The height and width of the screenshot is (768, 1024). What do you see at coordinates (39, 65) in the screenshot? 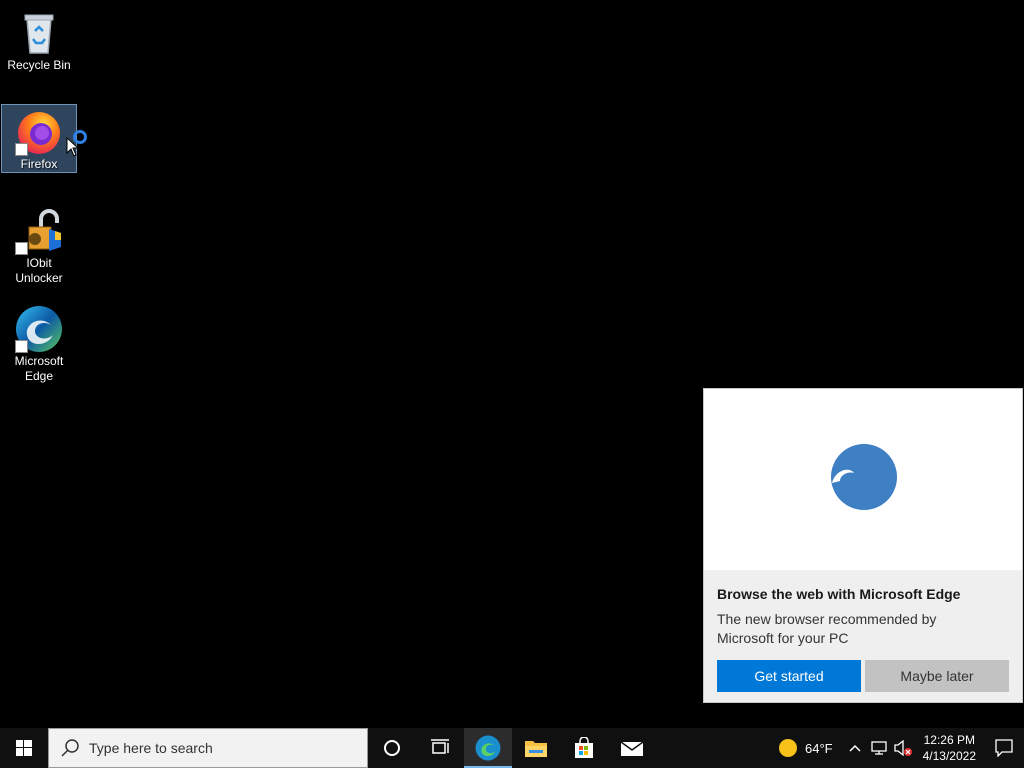
I see `desktop-icon-label: Recycle Bin` at bounding box center [39, 65].